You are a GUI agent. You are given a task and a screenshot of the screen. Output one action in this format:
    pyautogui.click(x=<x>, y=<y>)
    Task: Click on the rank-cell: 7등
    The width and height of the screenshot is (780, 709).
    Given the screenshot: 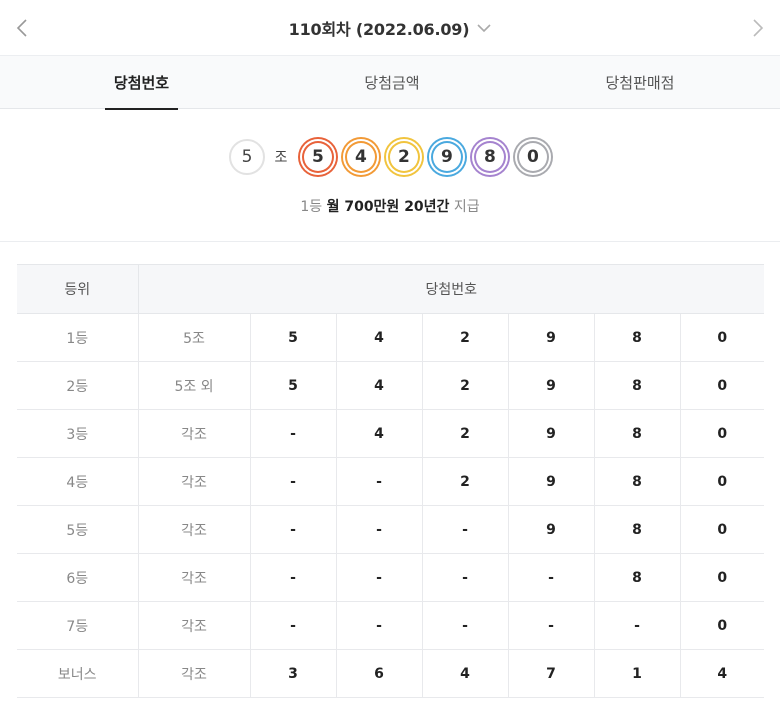 What is the action you would take?
    pyautogui.click(x=78, y=625)
    